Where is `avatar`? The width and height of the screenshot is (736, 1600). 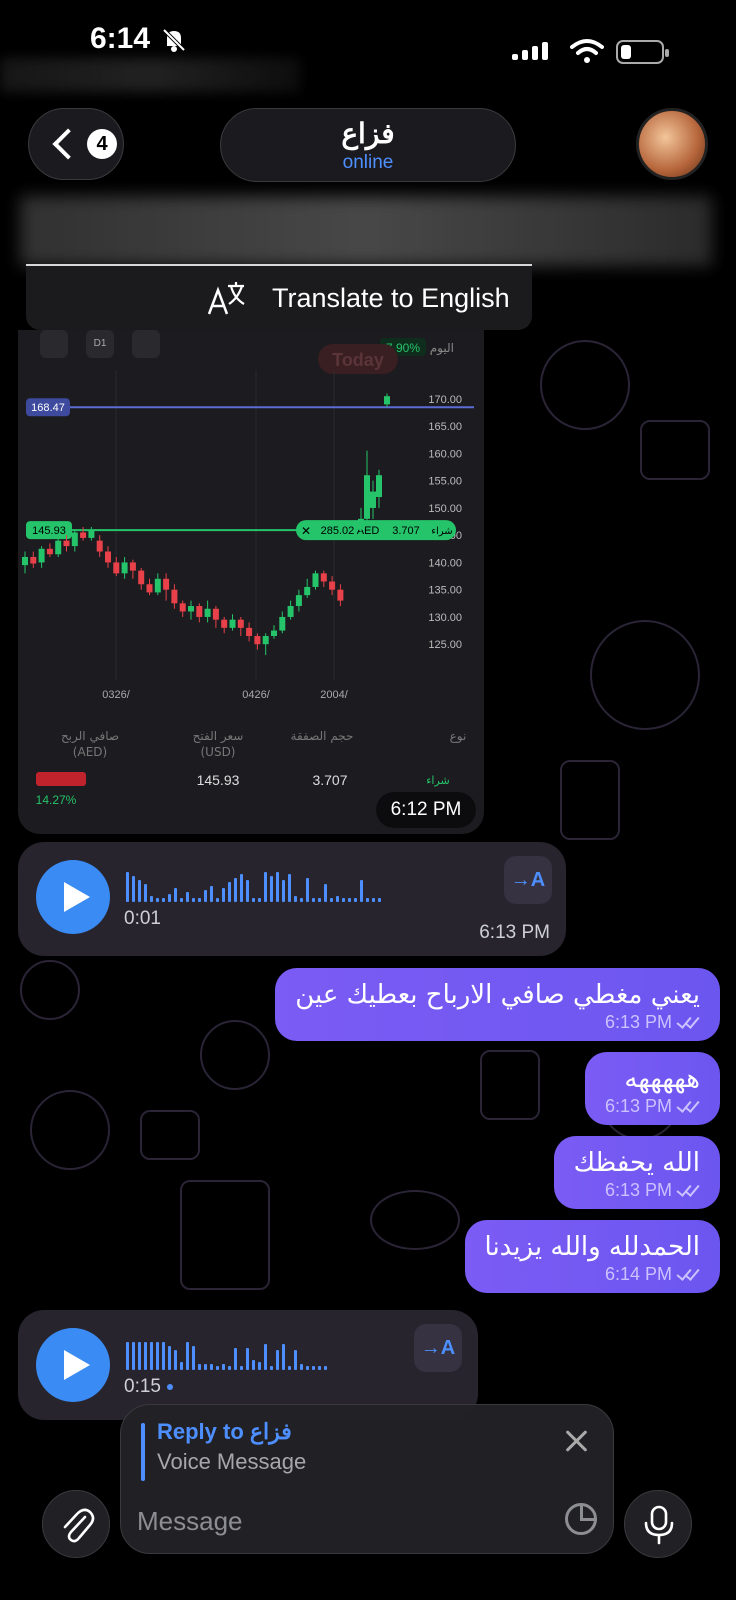
avatar is located at coordinates (672, 144).